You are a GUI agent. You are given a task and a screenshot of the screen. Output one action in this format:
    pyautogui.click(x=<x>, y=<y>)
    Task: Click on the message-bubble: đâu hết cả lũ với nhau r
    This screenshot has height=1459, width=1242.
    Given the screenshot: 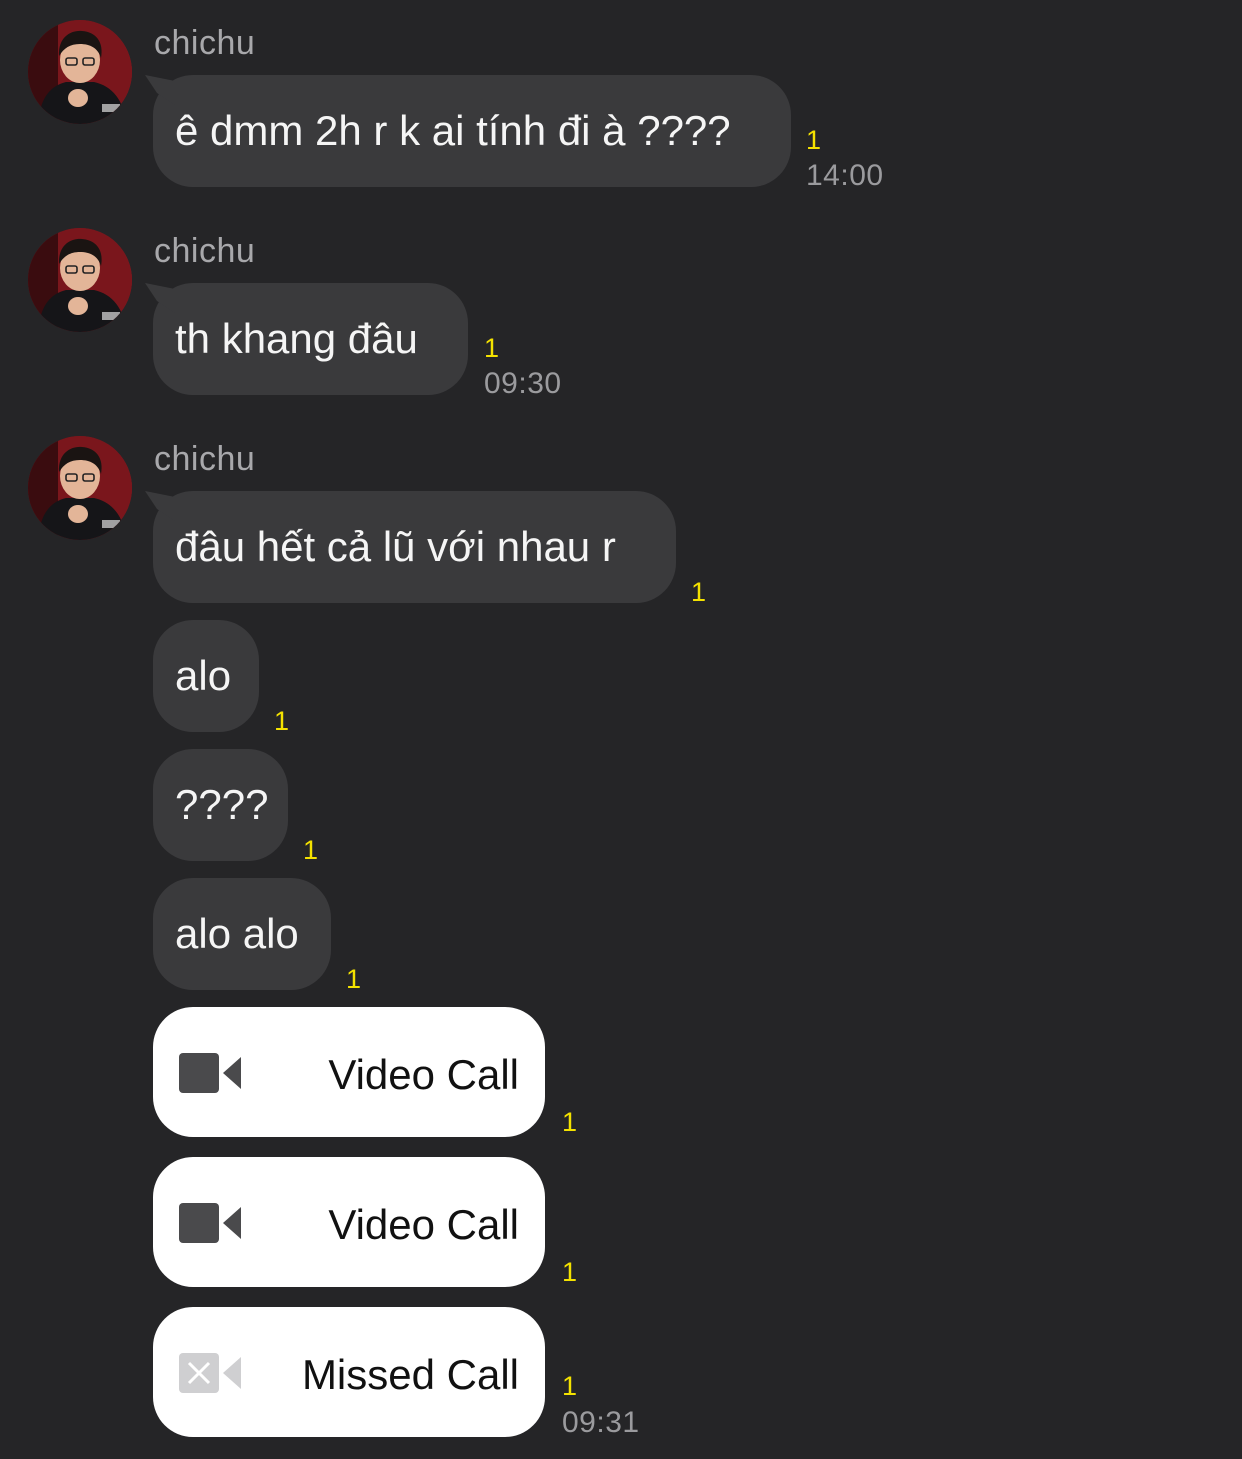 What is the action you would take?
    pyautogui.click(x=414, y=547)
    